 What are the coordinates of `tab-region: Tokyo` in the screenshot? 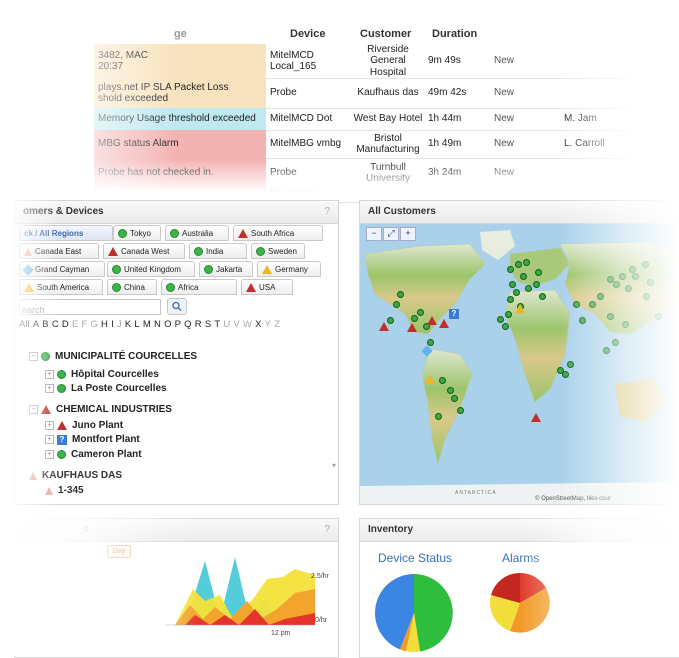 It's located at (137, 233).